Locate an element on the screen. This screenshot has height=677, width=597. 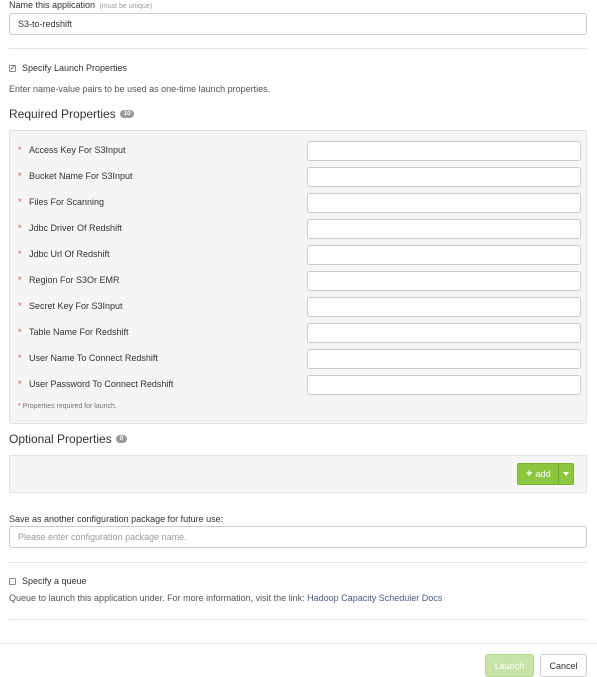
required-property-label: Files For Scanning is located at coordinates (67, 202).